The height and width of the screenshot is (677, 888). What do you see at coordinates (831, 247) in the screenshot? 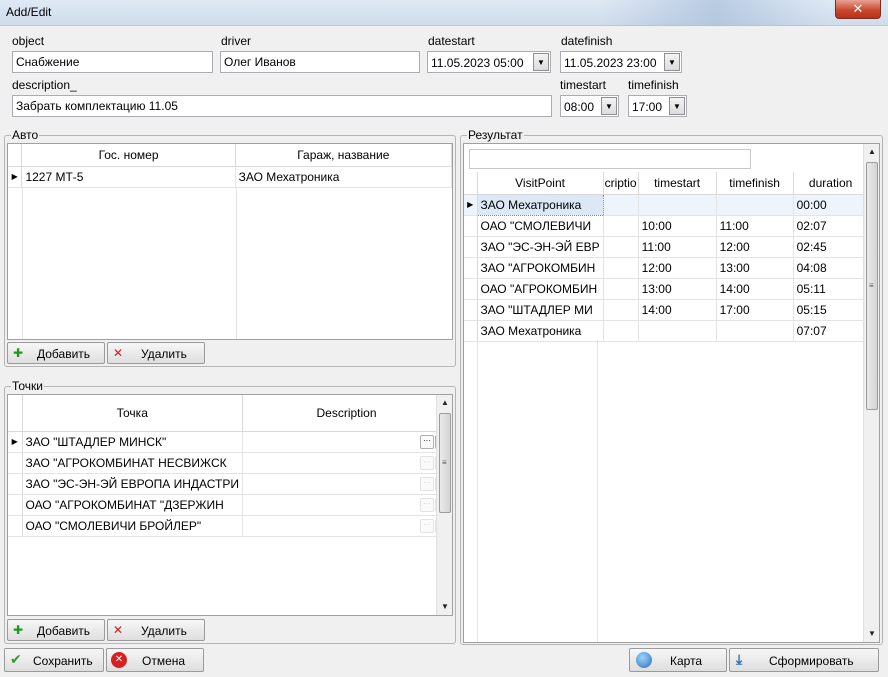
I see `cell-duration: 02:45` at bounding box center [831, 247].